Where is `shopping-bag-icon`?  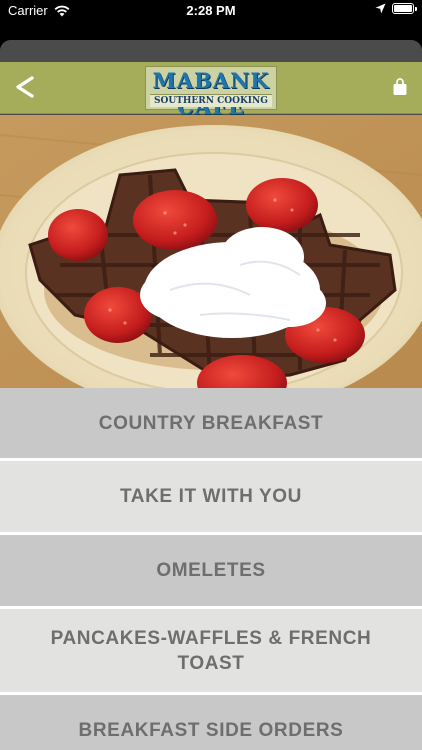
shopping-bag-icon is located at coordinates (400, 86).